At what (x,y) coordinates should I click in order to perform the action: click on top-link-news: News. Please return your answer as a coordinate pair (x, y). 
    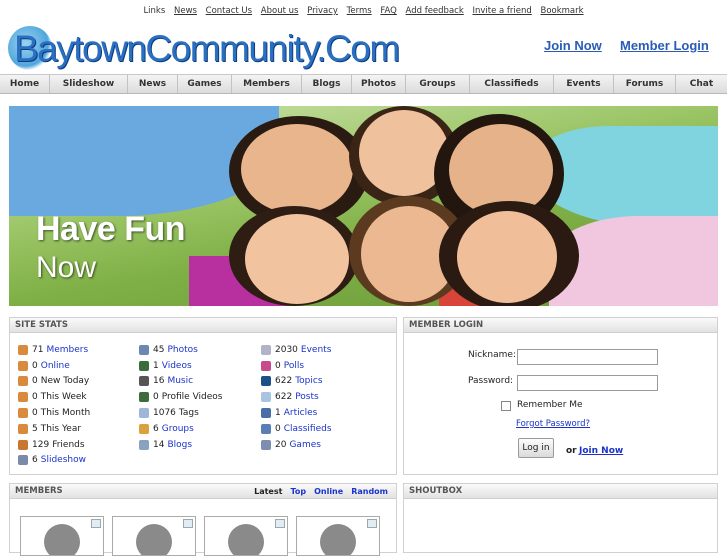
    Looking at the image, I should click on (185, 11).